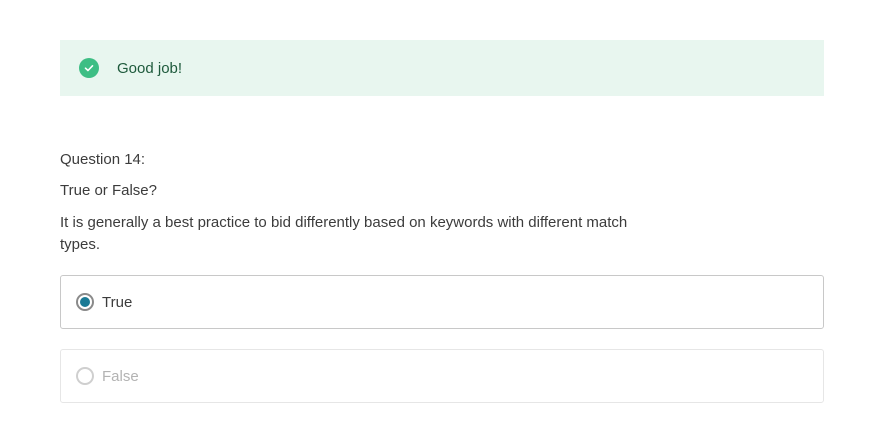 The image size is (895, 434). What do you see at coordinates (117, 302) in the screenshot?
I see `answer-option-label: True` at bounding box center [117, 302].